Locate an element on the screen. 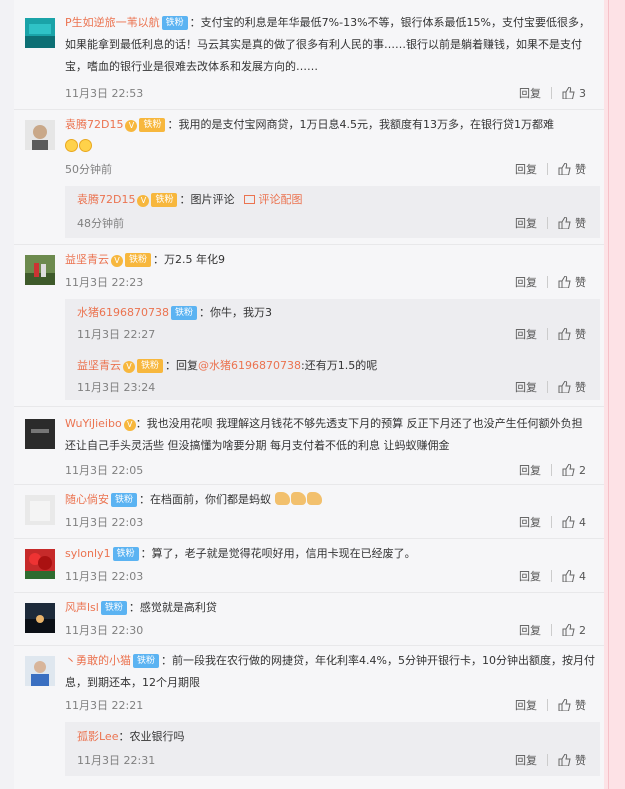 The image size is (625, 789). username: 孤影Lee is located at coordinates (97, 736).